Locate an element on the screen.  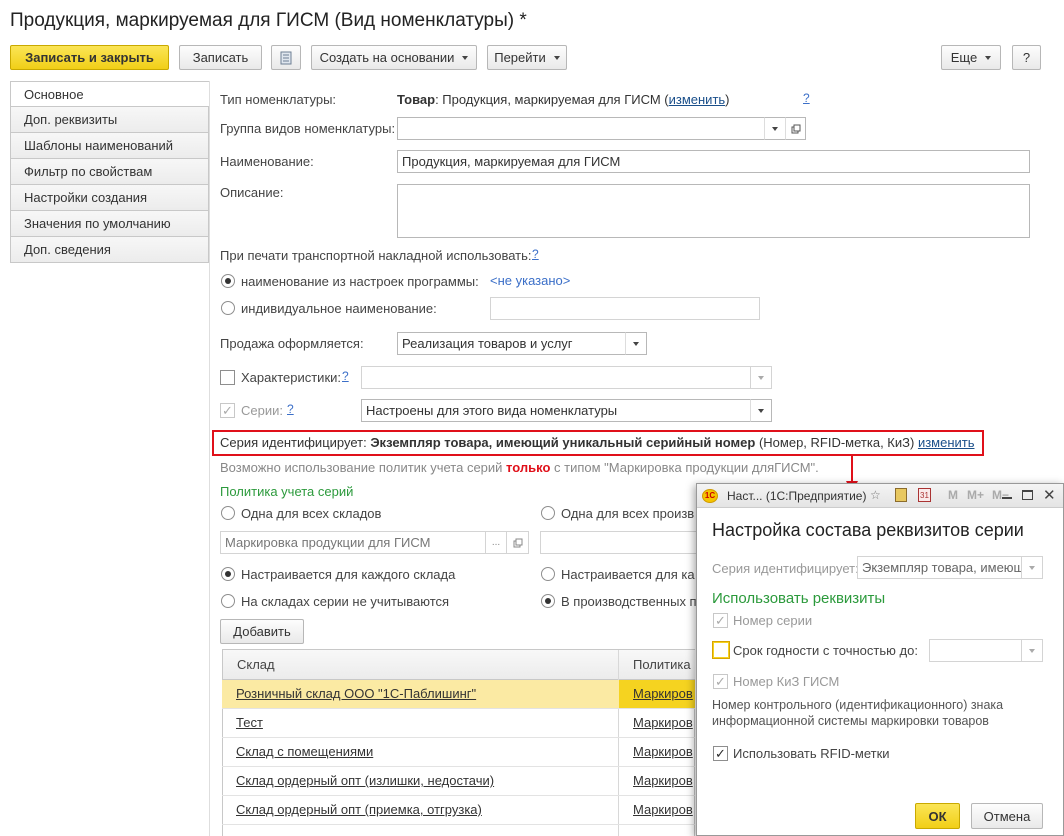
expiry-select is located at coordinates (975, 650).